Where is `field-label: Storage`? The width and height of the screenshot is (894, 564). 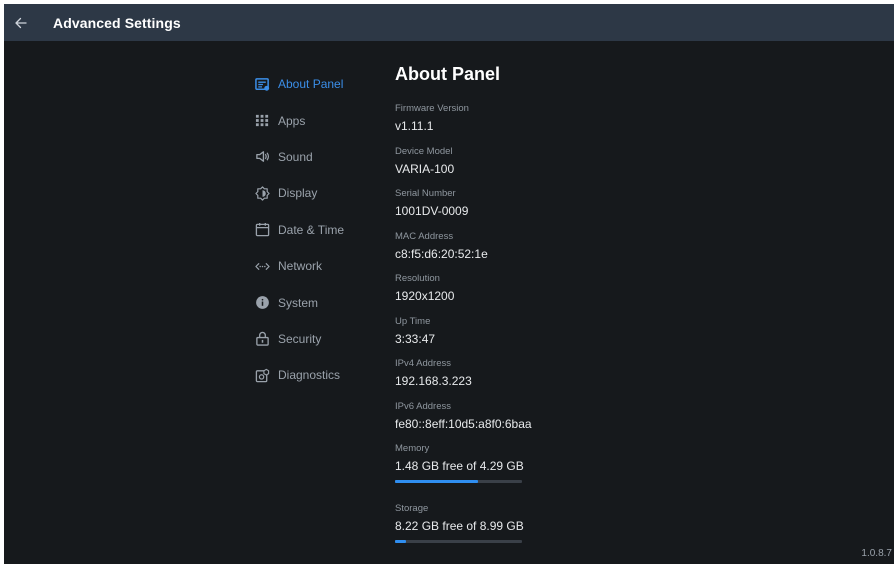 field-label: Storage is located at coordinates (412, 508).